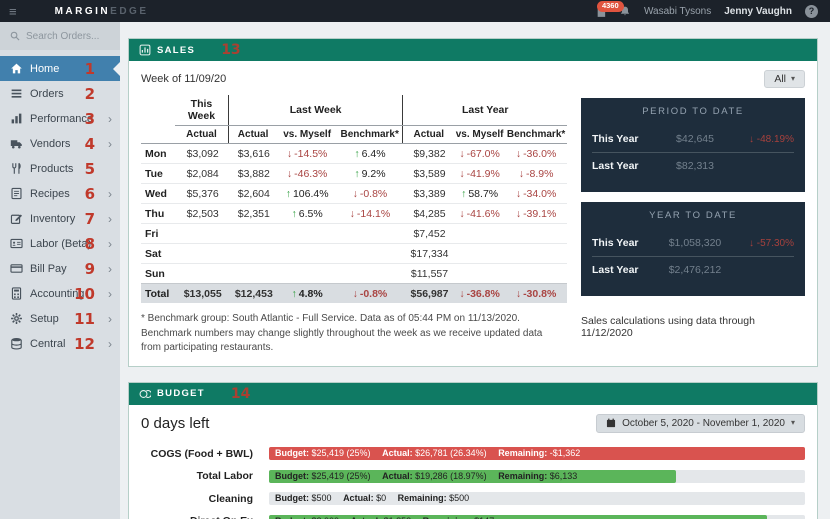  I want to click on utensils-icon, so click(16, 168).